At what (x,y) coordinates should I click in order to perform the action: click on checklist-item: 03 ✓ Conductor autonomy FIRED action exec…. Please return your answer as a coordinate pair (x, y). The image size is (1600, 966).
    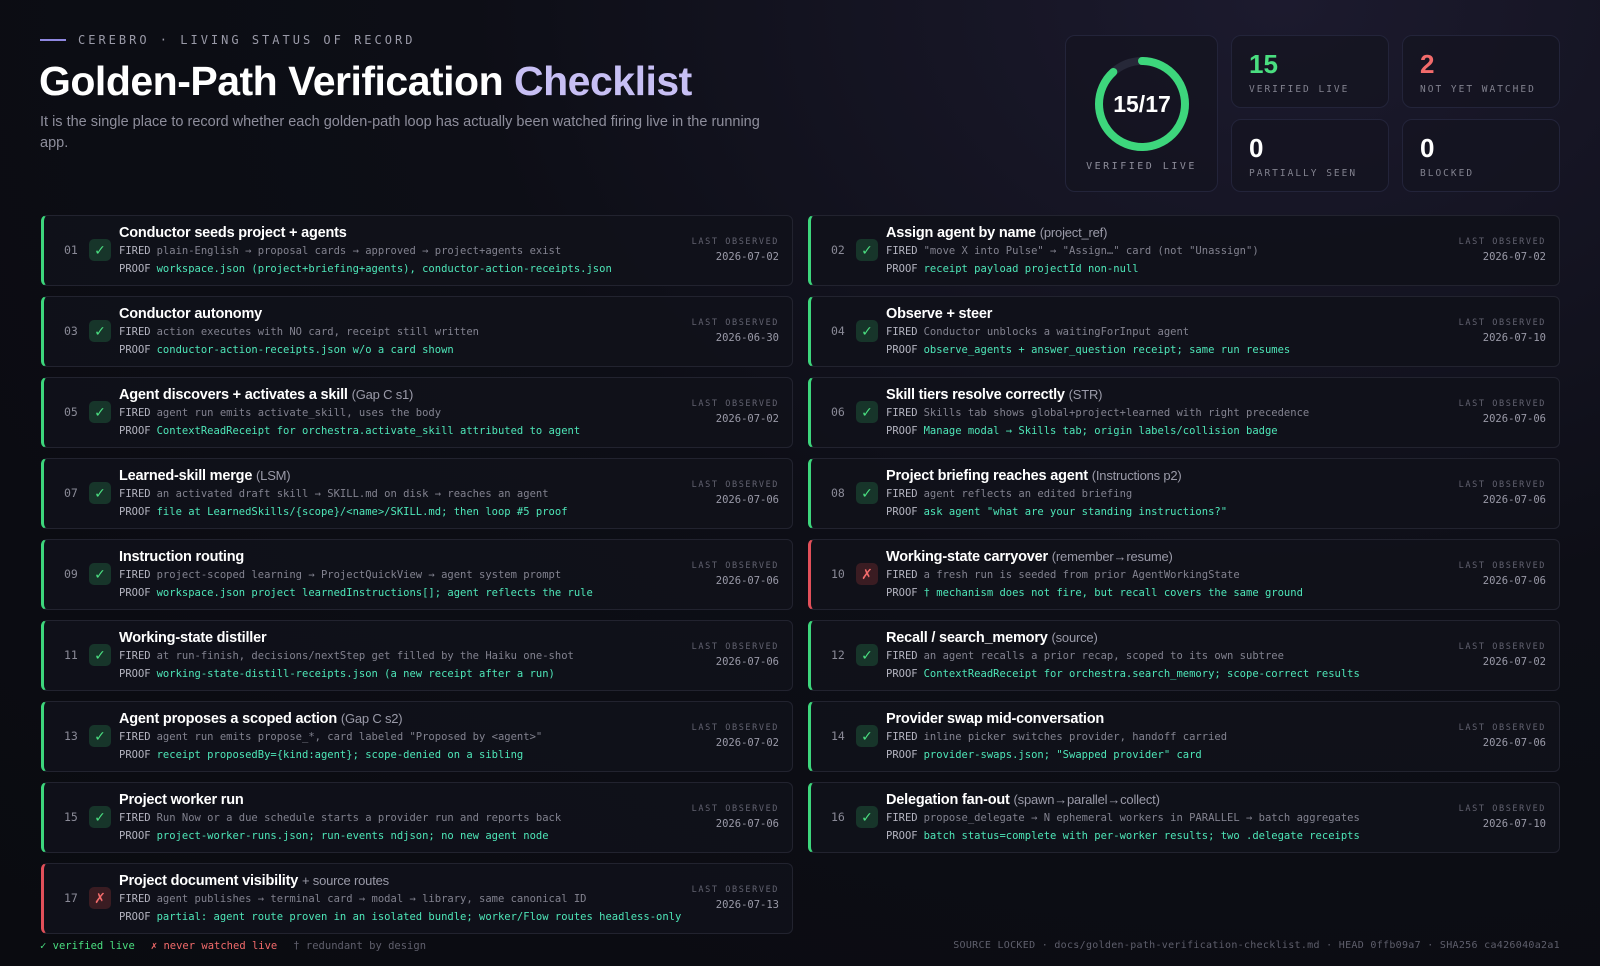
    Looking at the image, I should click on (417, 331).